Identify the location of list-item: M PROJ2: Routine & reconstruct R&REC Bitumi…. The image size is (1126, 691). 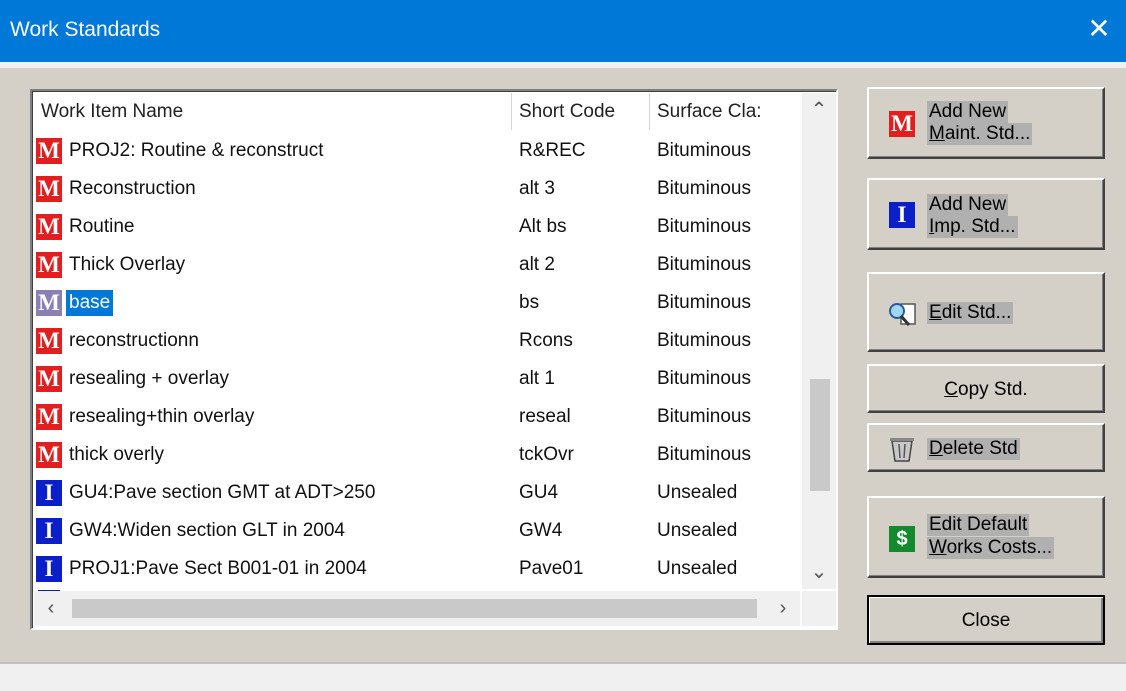
(417, 151).